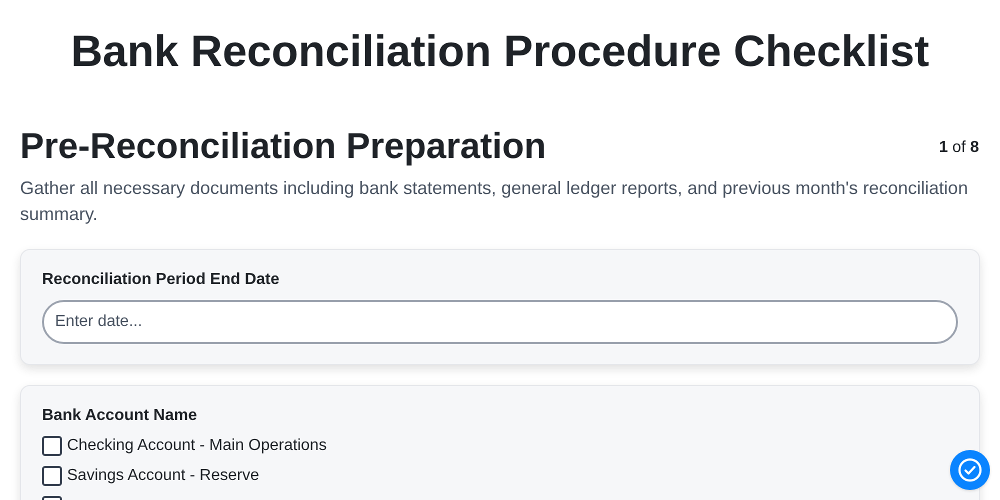 The height and width of the screenshot is (500, 1000). Describe the element at coordinates (494, 201) in the screenshot. I see `section-description: Gather all necessary documents including bank statements, general ledger reports, and previous month's reconciliation summary.` at that location.